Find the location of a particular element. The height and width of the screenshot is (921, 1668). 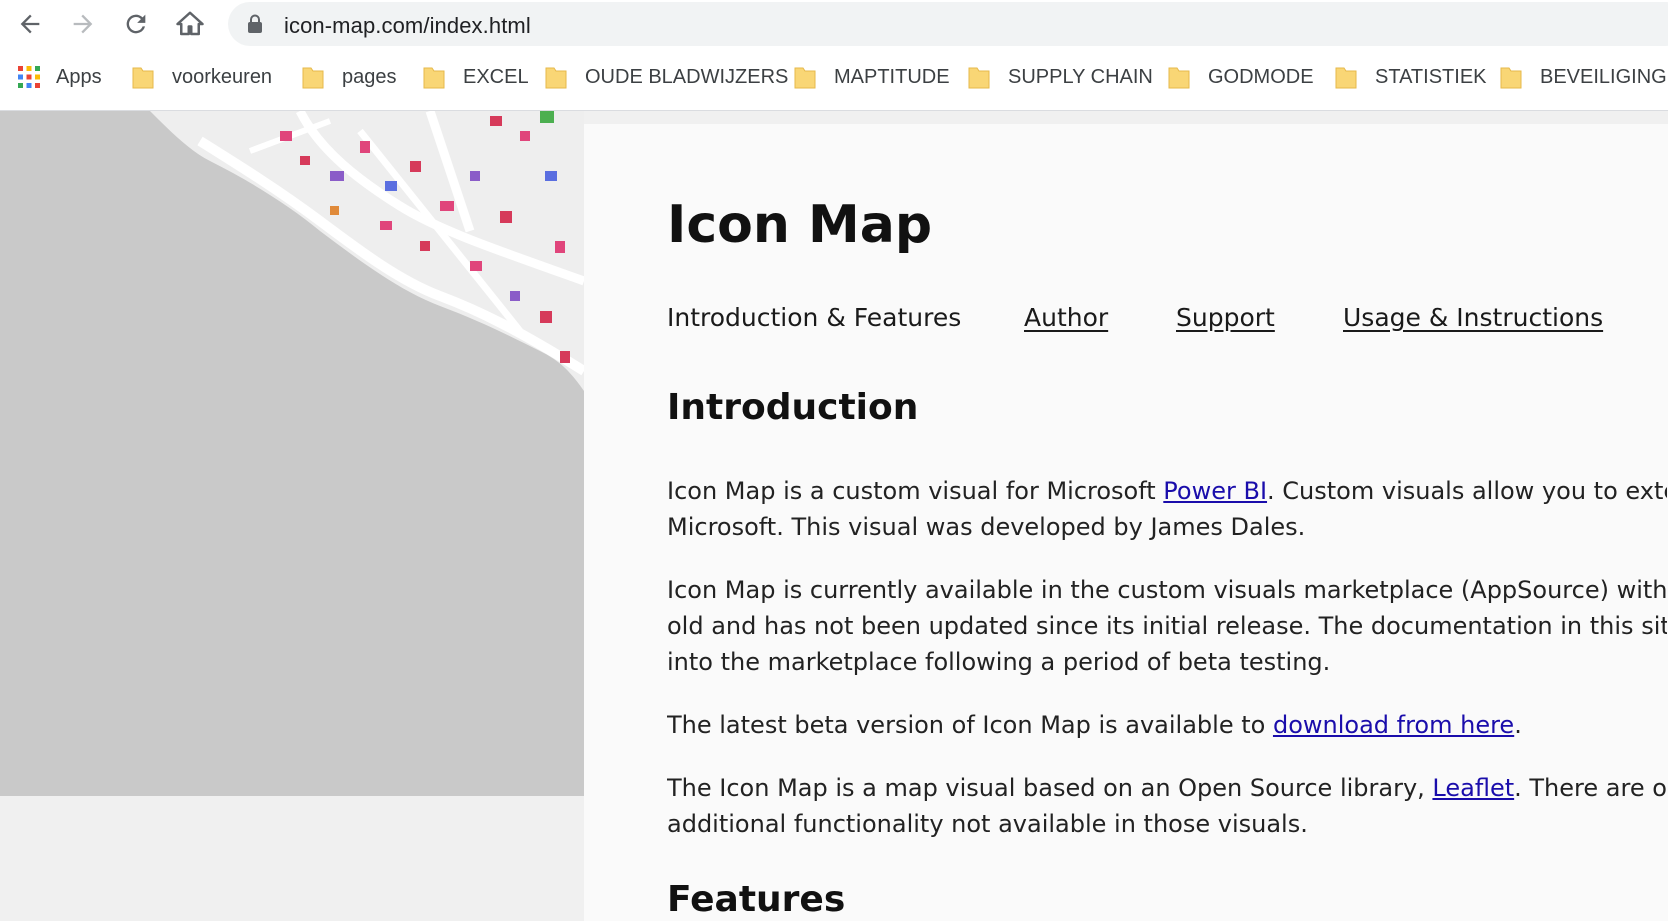

nav-author: Author is located at coordinates (1066, 317).